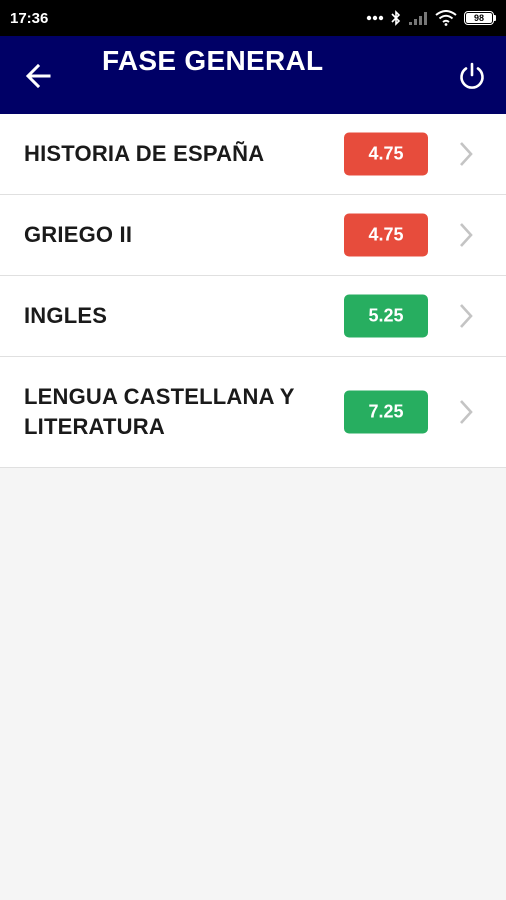 The width and height of the screenshot is (506, 900). Describe the element at coordinates (418, 18) in the screenshot. I see `signal-icon` at that location.